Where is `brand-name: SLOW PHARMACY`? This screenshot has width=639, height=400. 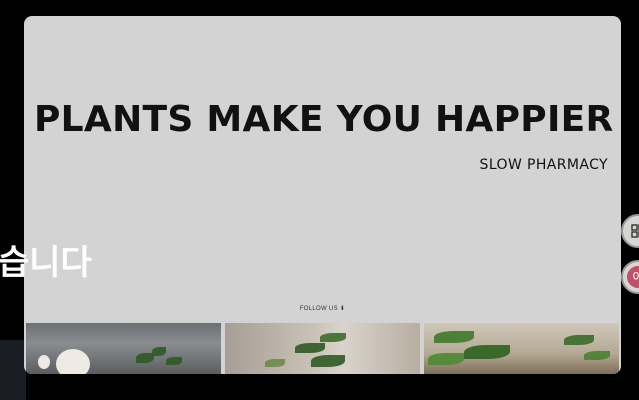 brand-name: SLOW PHARMACY is located at coordinates (543, 165).